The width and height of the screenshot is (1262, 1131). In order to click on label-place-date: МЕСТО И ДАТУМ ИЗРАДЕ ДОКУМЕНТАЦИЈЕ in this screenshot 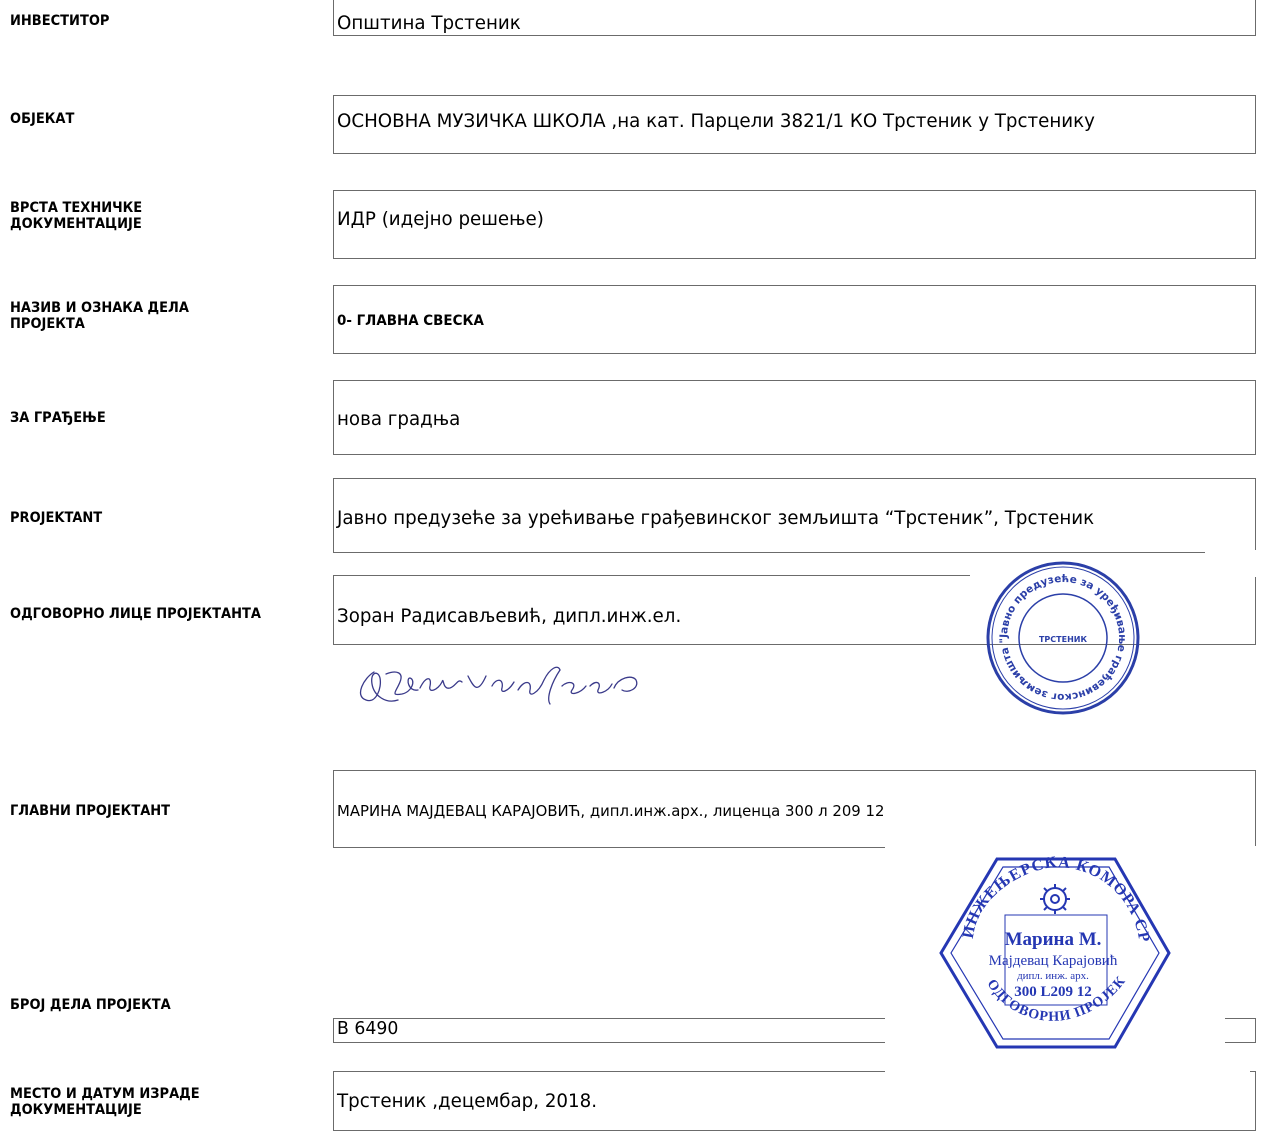, I will do `click(105, 1102)`.